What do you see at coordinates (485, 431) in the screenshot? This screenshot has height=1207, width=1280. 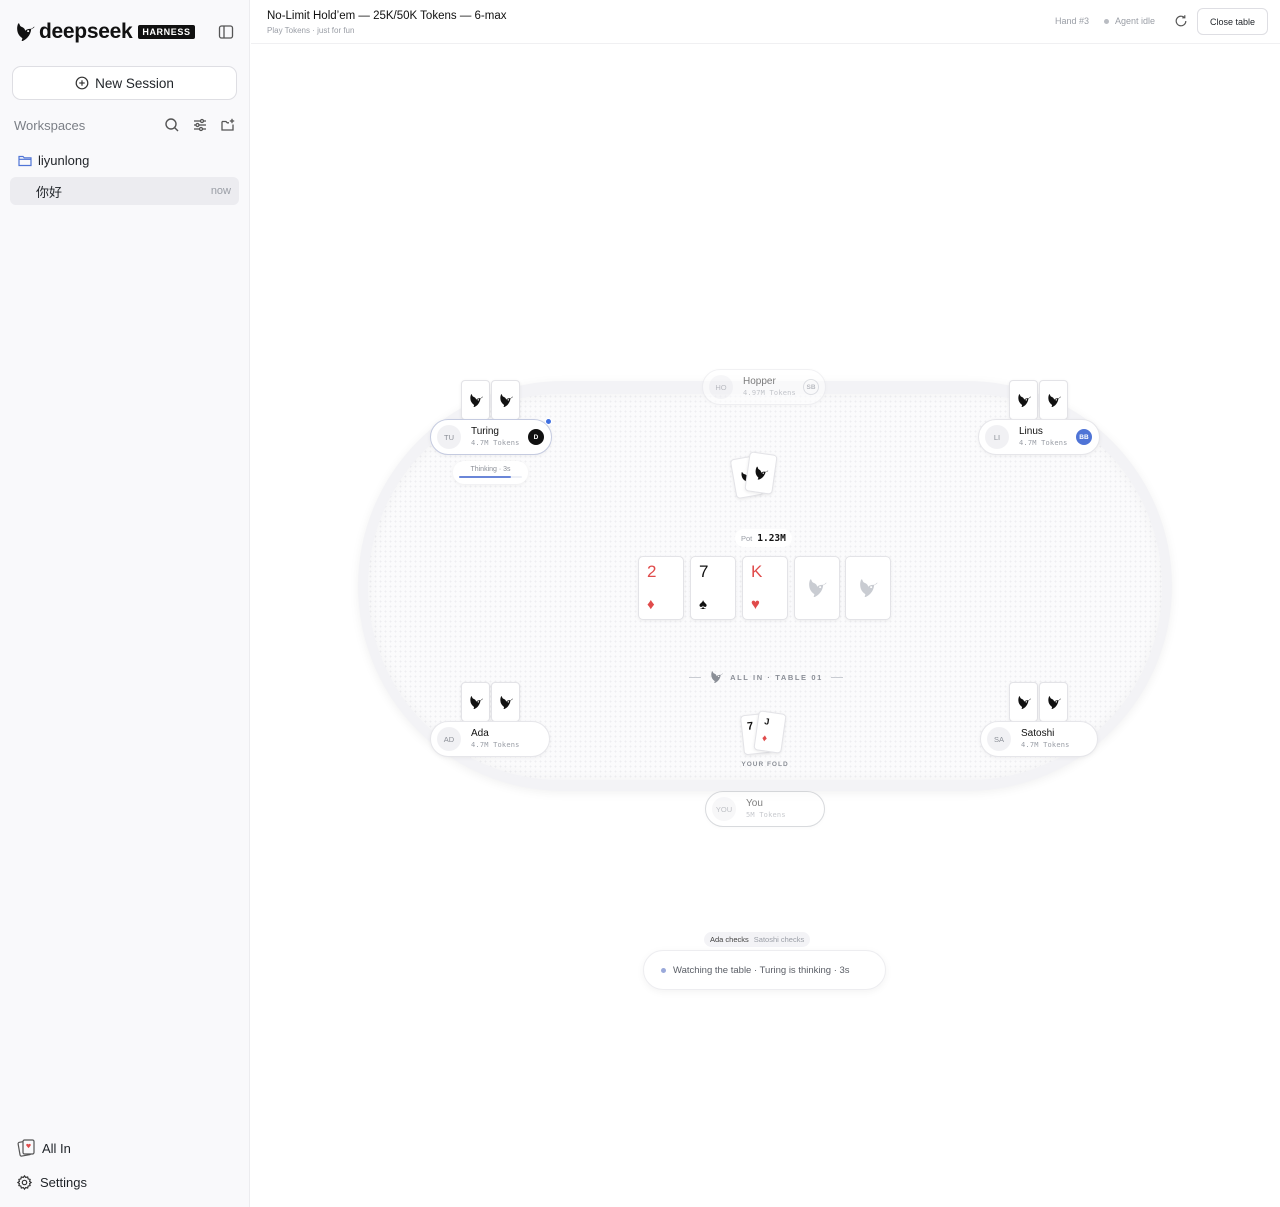 I see `player-name: Turing` at bounding box center [485, 431].